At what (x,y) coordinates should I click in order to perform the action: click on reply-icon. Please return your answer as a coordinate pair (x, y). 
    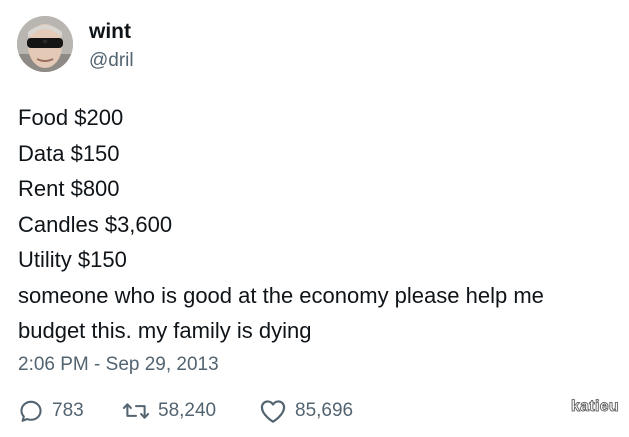
    Looking at the image, I should click on (31, 411).